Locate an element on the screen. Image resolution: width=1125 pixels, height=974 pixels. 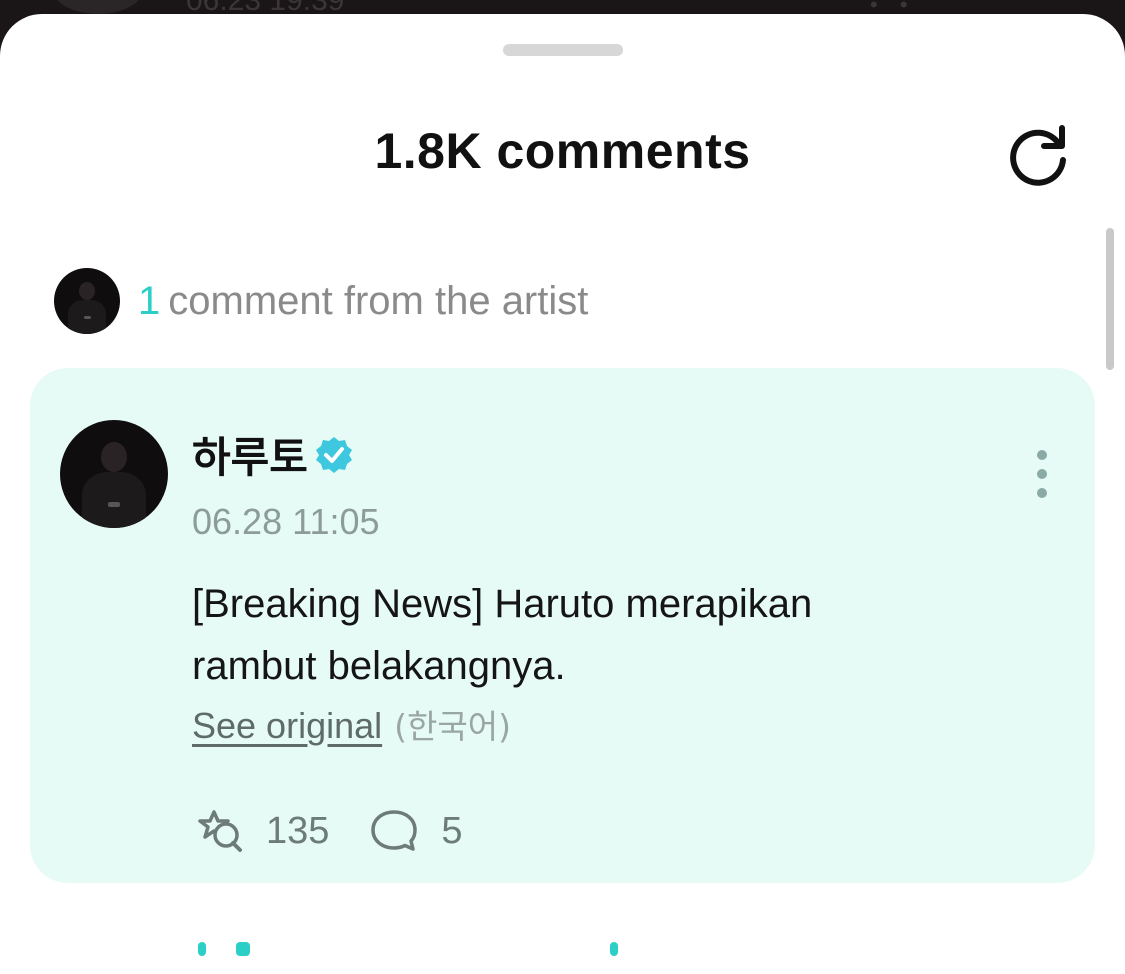
see-original-link: See original is located at coordinates (287, 725).